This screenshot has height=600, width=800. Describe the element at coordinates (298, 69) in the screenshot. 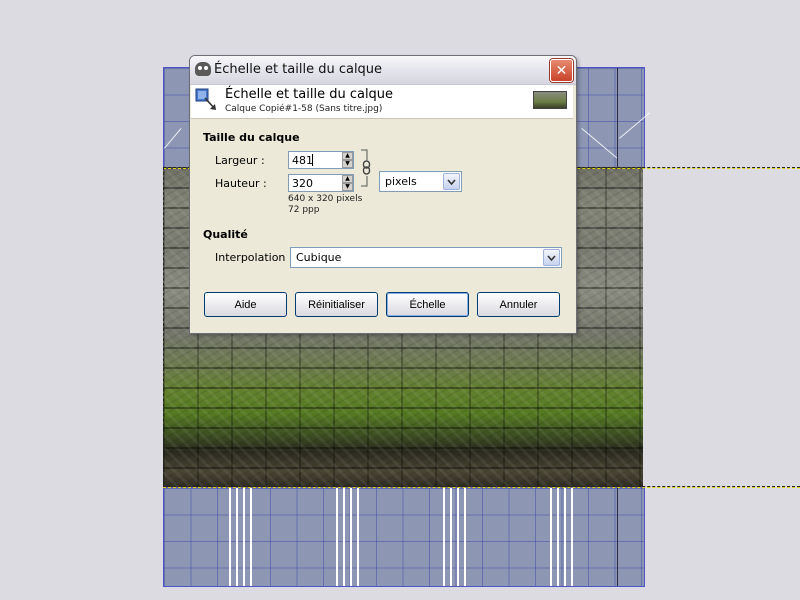

I see `window-title: Échelle et taille du calque` at that location.